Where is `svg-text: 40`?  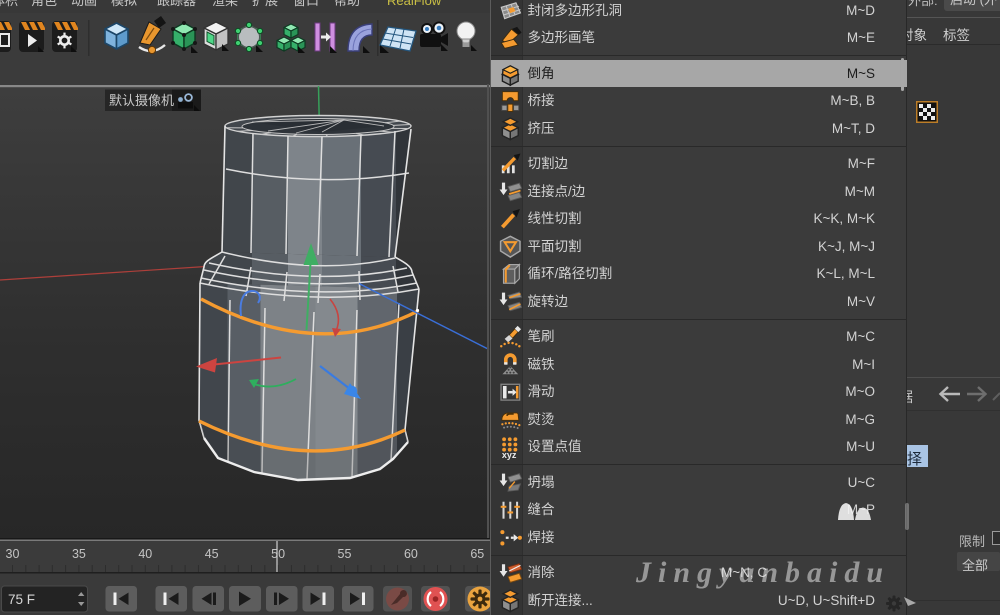 svg-text: 40 is located at coordinates (145, 554).